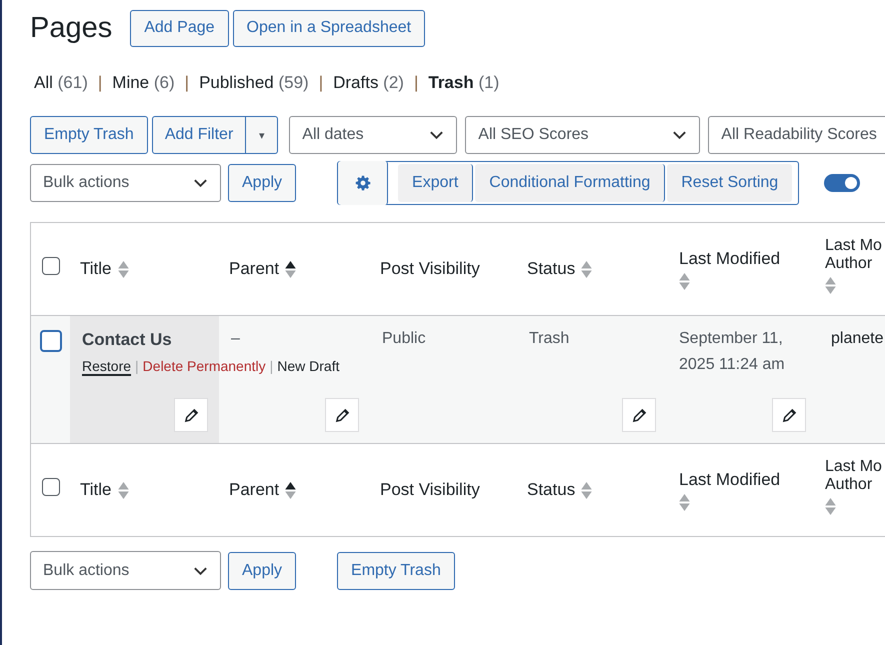 The image size is (885, 645). Describe the element at coordinates (143, 83) in the screenshot. I see `view-link: Mine (6)` at that location.